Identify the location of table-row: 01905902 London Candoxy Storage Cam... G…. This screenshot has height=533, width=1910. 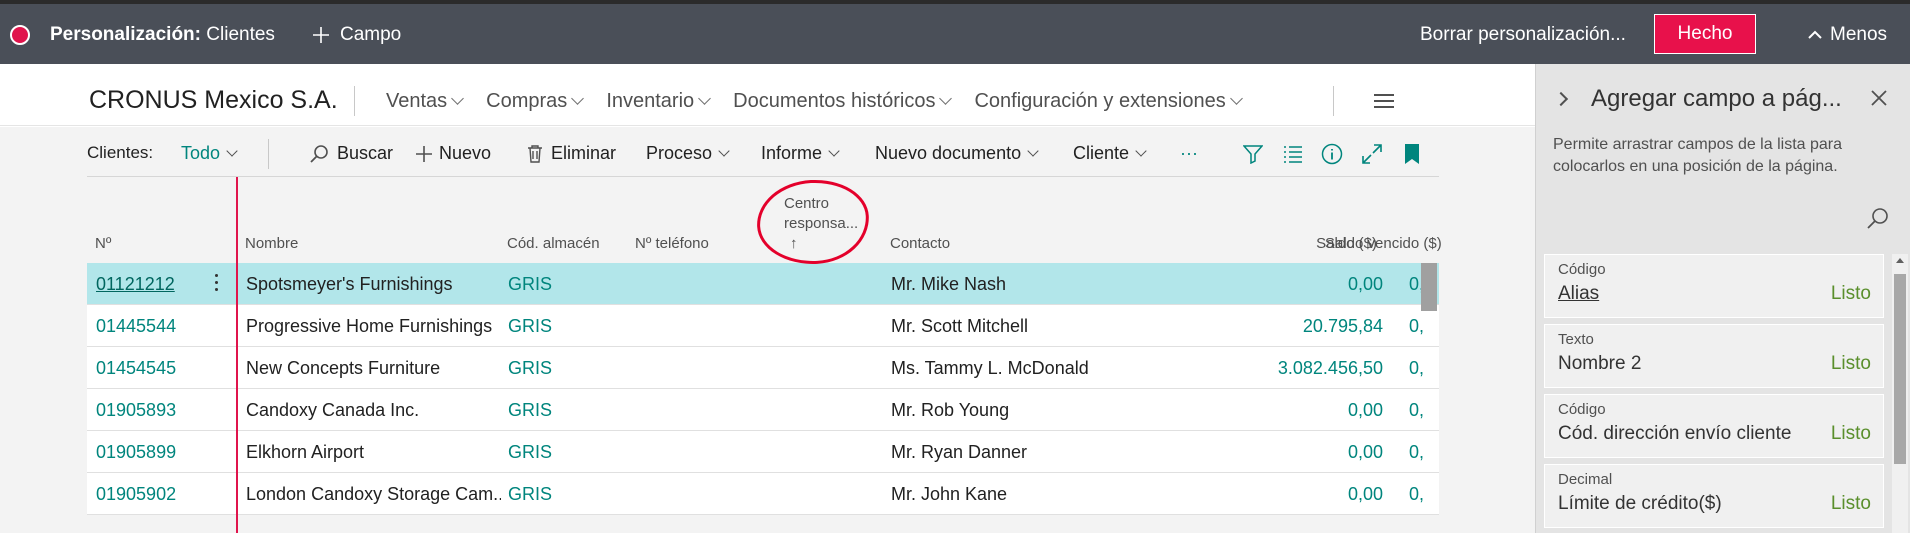
(763, 494).